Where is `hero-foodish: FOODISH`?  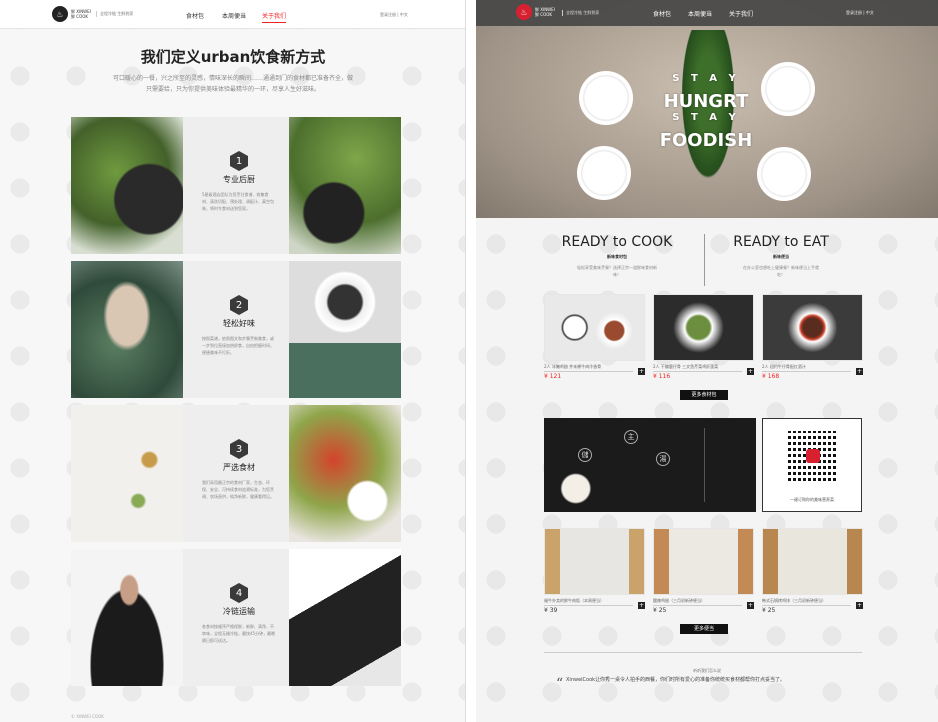 hero-foodish: FOODISH is located at coordinates (706, 140).